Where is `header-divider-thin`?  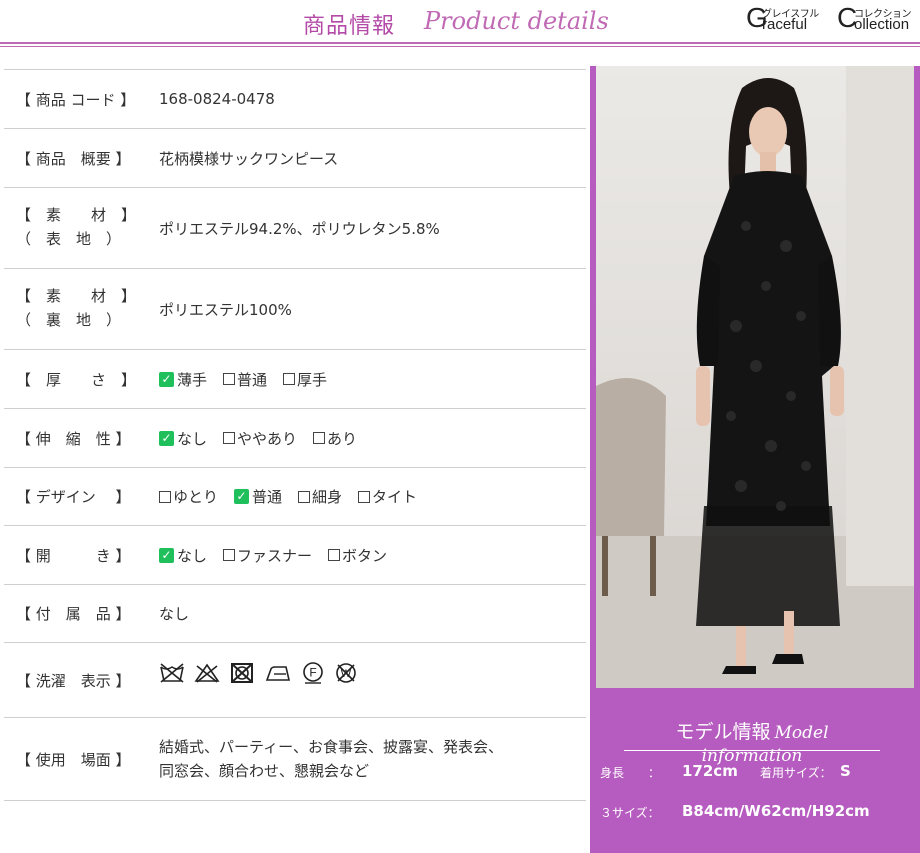 header-divider-thin is located at coordinates (460, 46).